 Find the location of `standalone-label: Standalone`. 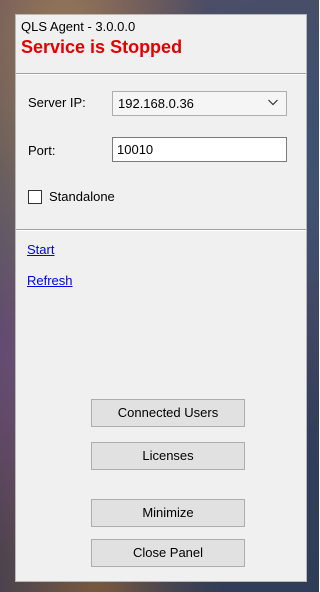

standalone-label: Standalone is located at coordinates (82, 196).